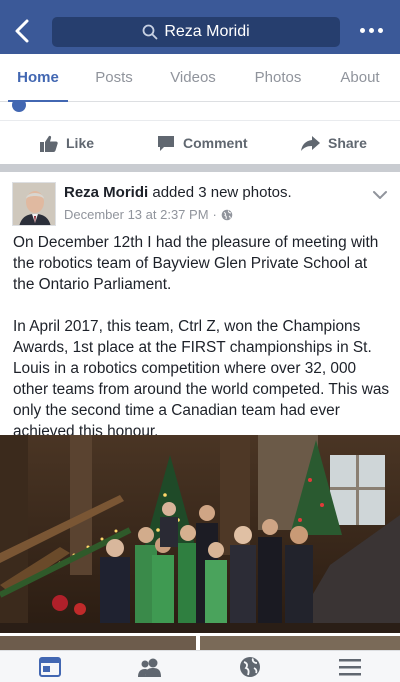 This screenshot has height=682, width=400. I want to click on post-actions: Like Comment Share, so click(200, 142).